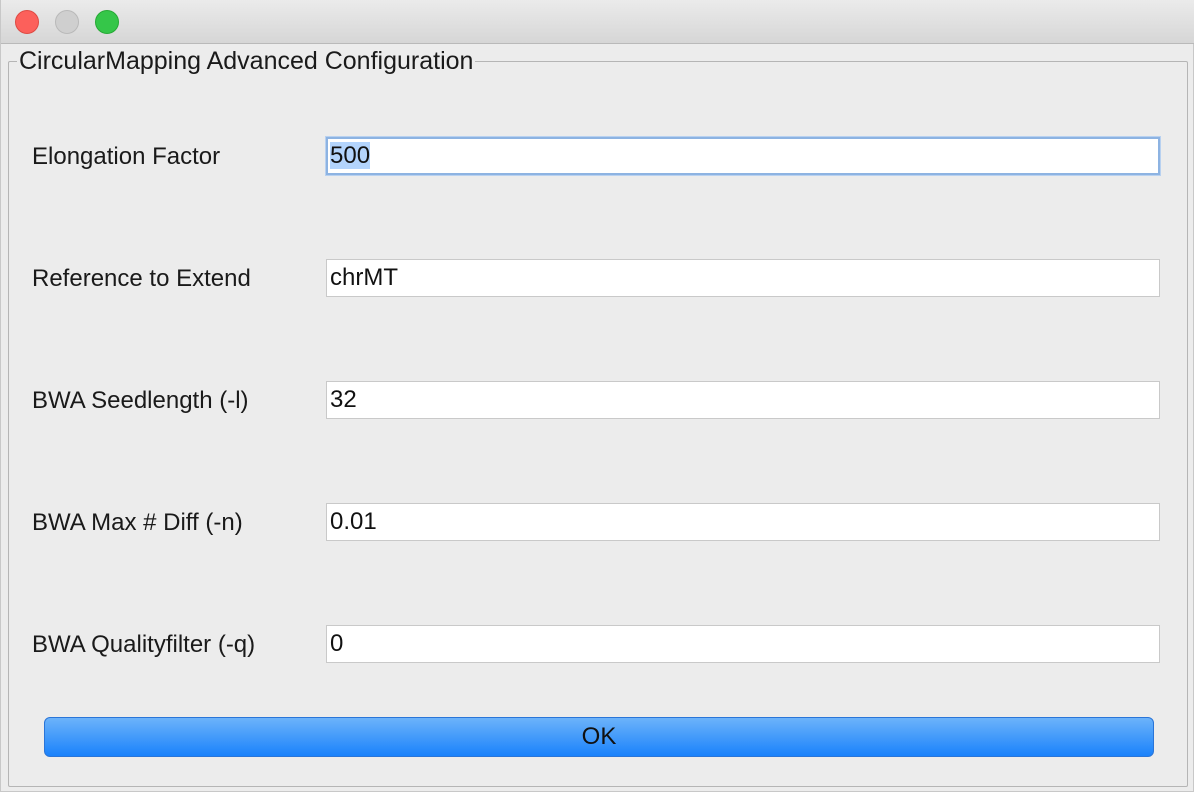 This screenshot has width=1194, height=792. I want to click on bwa-qualityfilter-label: BWA Qualityfilter (-q), so click(144, 644).